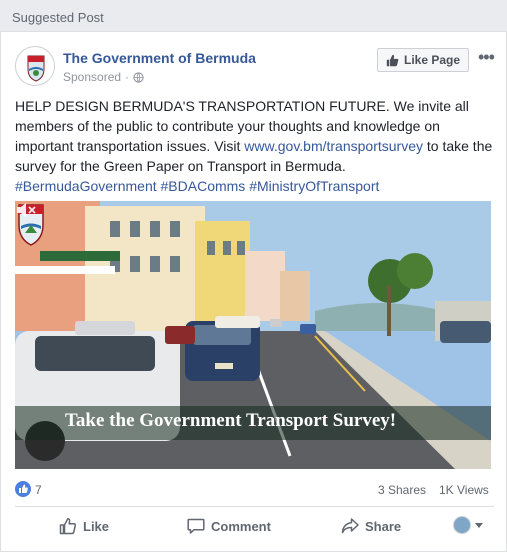 Image resolution: width=507 pixels, height=552 pixels. Describe the element at coordinates (479, 525) in the screenshot. I see `chevron-down-icon` at that location.